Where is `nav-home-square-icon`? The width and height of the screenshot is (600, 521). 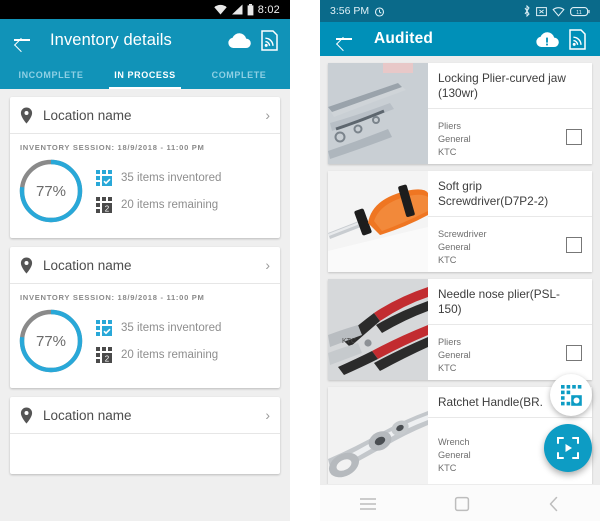
nav-home-square-icon is located at coordinates (462, 504).